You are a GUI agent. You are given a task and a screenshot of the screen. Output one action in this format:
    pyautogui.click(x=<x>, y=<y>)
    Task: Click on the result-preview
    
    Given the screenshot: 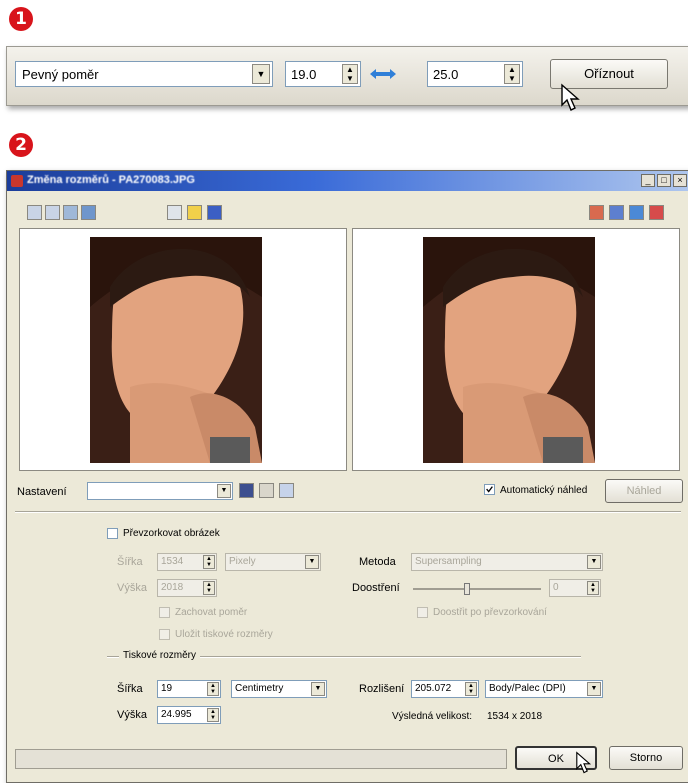 What is the action you would take?
    pyautogui.click(x=516, y=349)
    